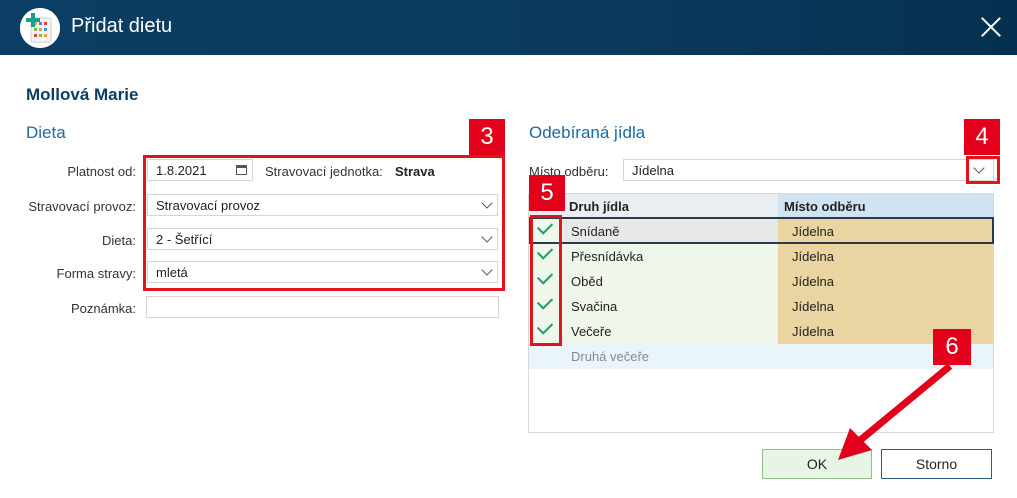 This screenshot has height=498, width=1017. What do you see at coordinates (101, 171) in the screenshot?
I see `valid-from-label: Platnost od:` at bounding box center [101, 171].